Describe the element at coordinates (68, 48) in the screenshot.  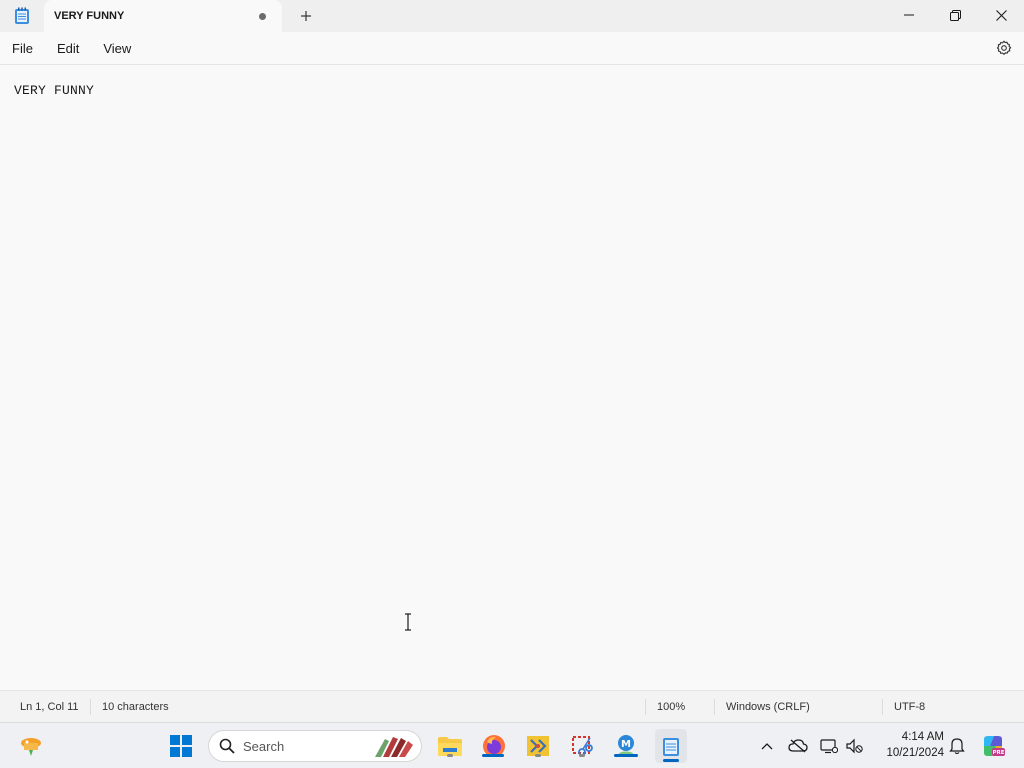
I see `menu-edit: Edit` at that location.